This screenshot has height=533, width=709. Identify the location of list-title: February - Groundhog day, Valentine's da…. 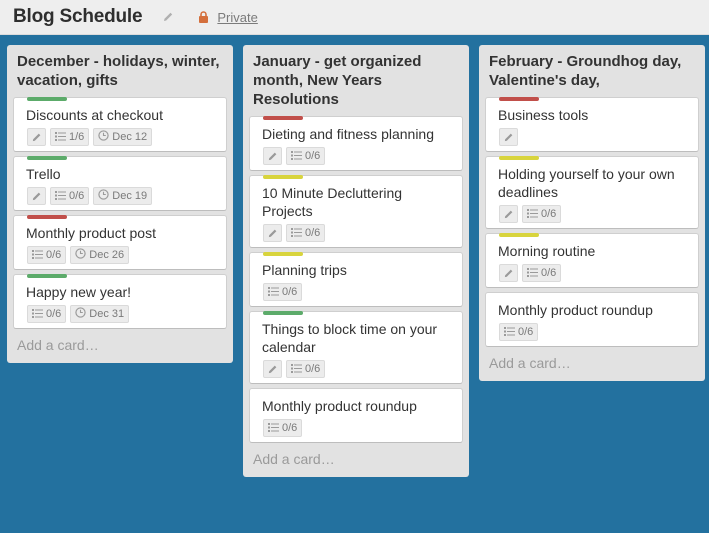
(592, 71).